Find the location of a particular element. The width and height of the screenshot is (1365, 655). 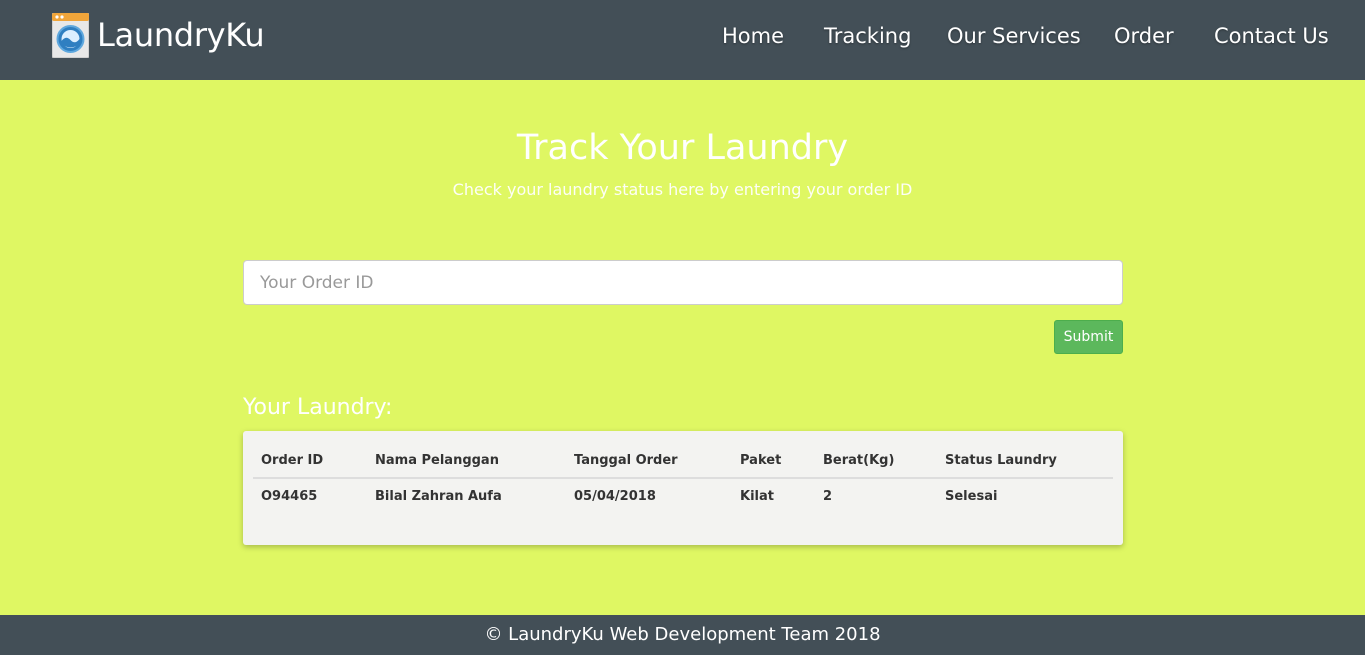

brand-link: LaundryKu is located at coordinates (158, 35).